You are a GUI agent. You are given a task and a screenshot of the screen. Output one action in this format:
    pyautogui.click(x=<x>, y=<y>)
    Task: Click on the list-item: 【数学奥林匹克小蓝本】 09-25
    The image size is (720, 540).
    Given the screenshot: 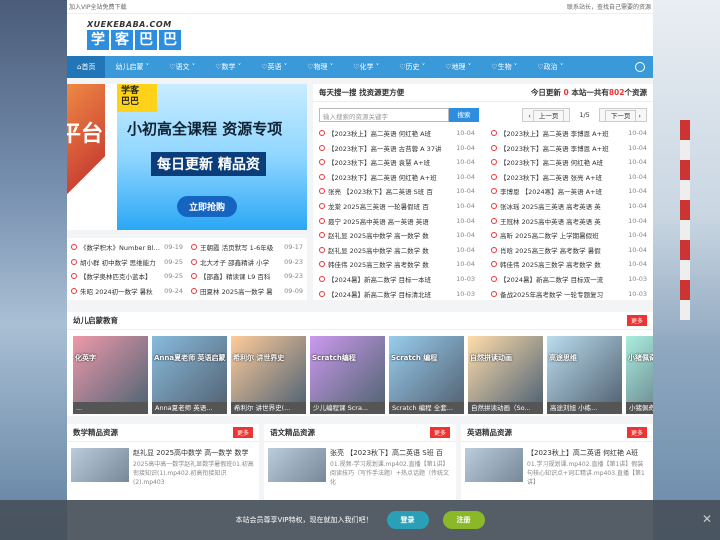 What is the action you would take?
    pyautogui.click(x=127, y=276)
    